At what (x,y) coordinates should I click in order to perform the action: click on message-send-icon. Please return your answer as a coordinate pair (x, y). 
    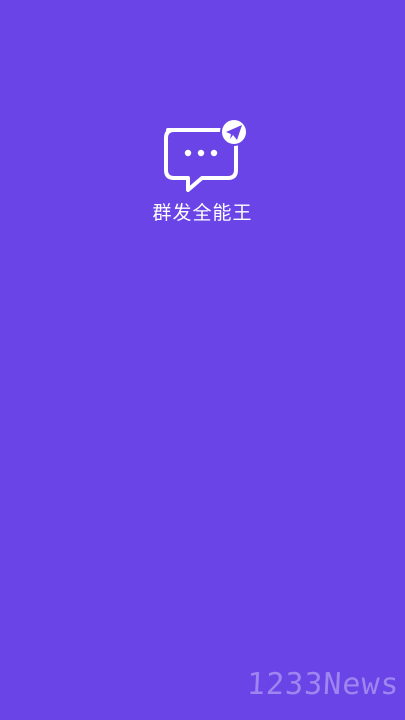
    Looking at the image, I should click on (208, 159).